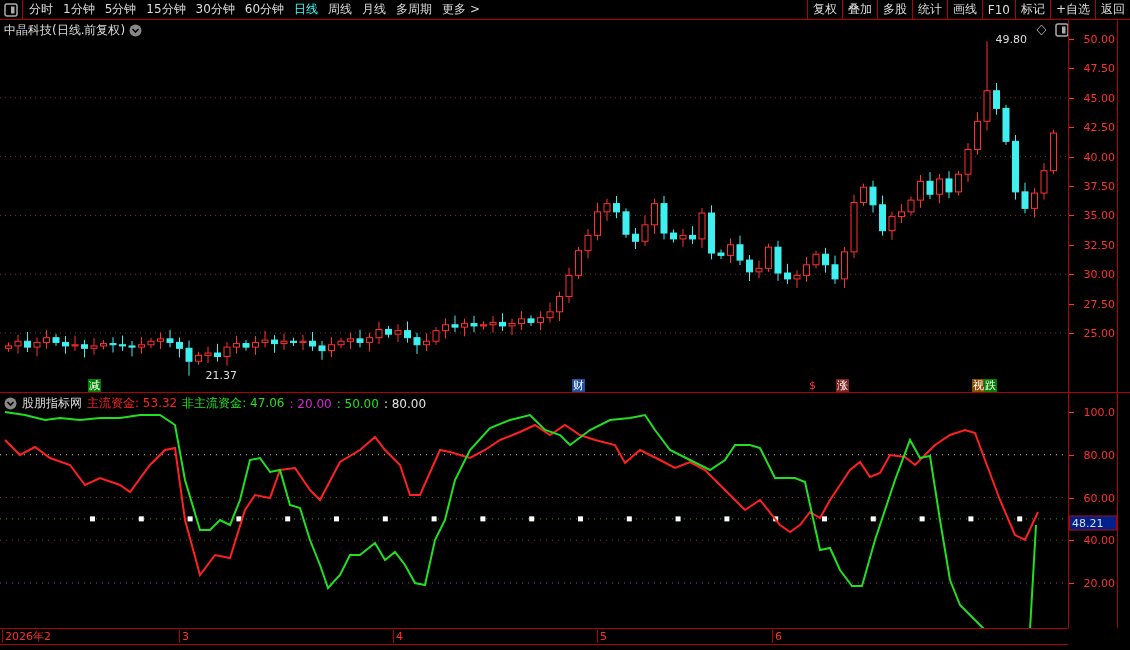 This screenshot has width=1130, height=650. Describe the element at coordinates (1099, 333) in the screenshot. I see `price-tick: 25.00` at that location.